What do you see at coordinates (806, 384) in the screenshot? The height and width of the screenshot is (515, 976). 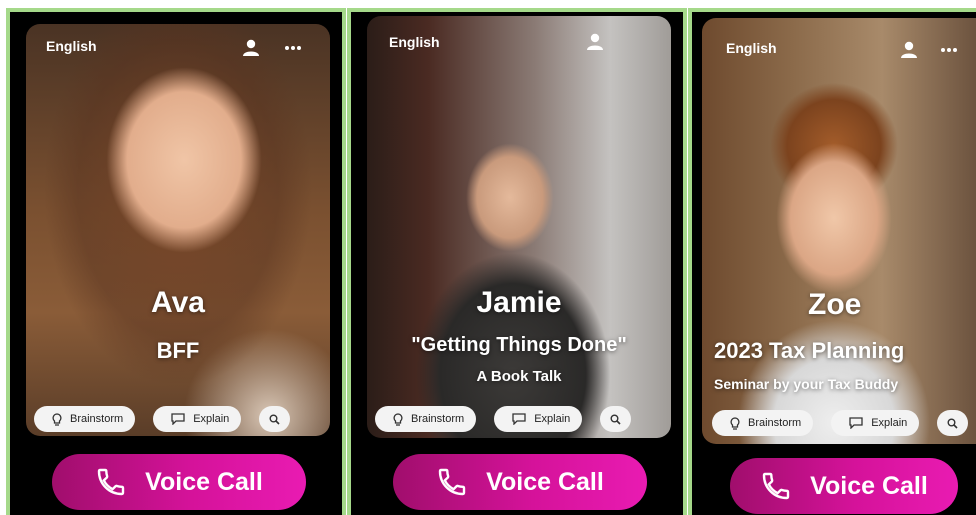 I see `character-tagline: Seminar by your Tax Buddy` at bounding box center [806, 384].